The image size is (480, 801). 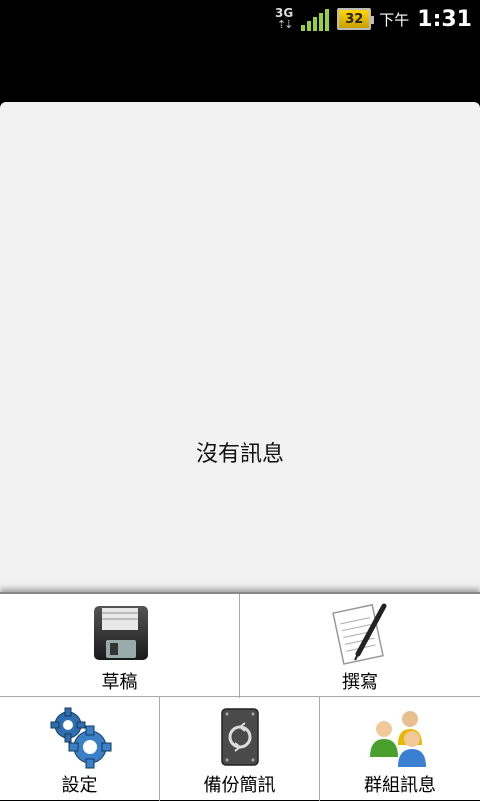 What do you see at coordinates (239, 737) in the screenshot?
I see `backup-sd-card-icon` at bounding box center [239, 737].